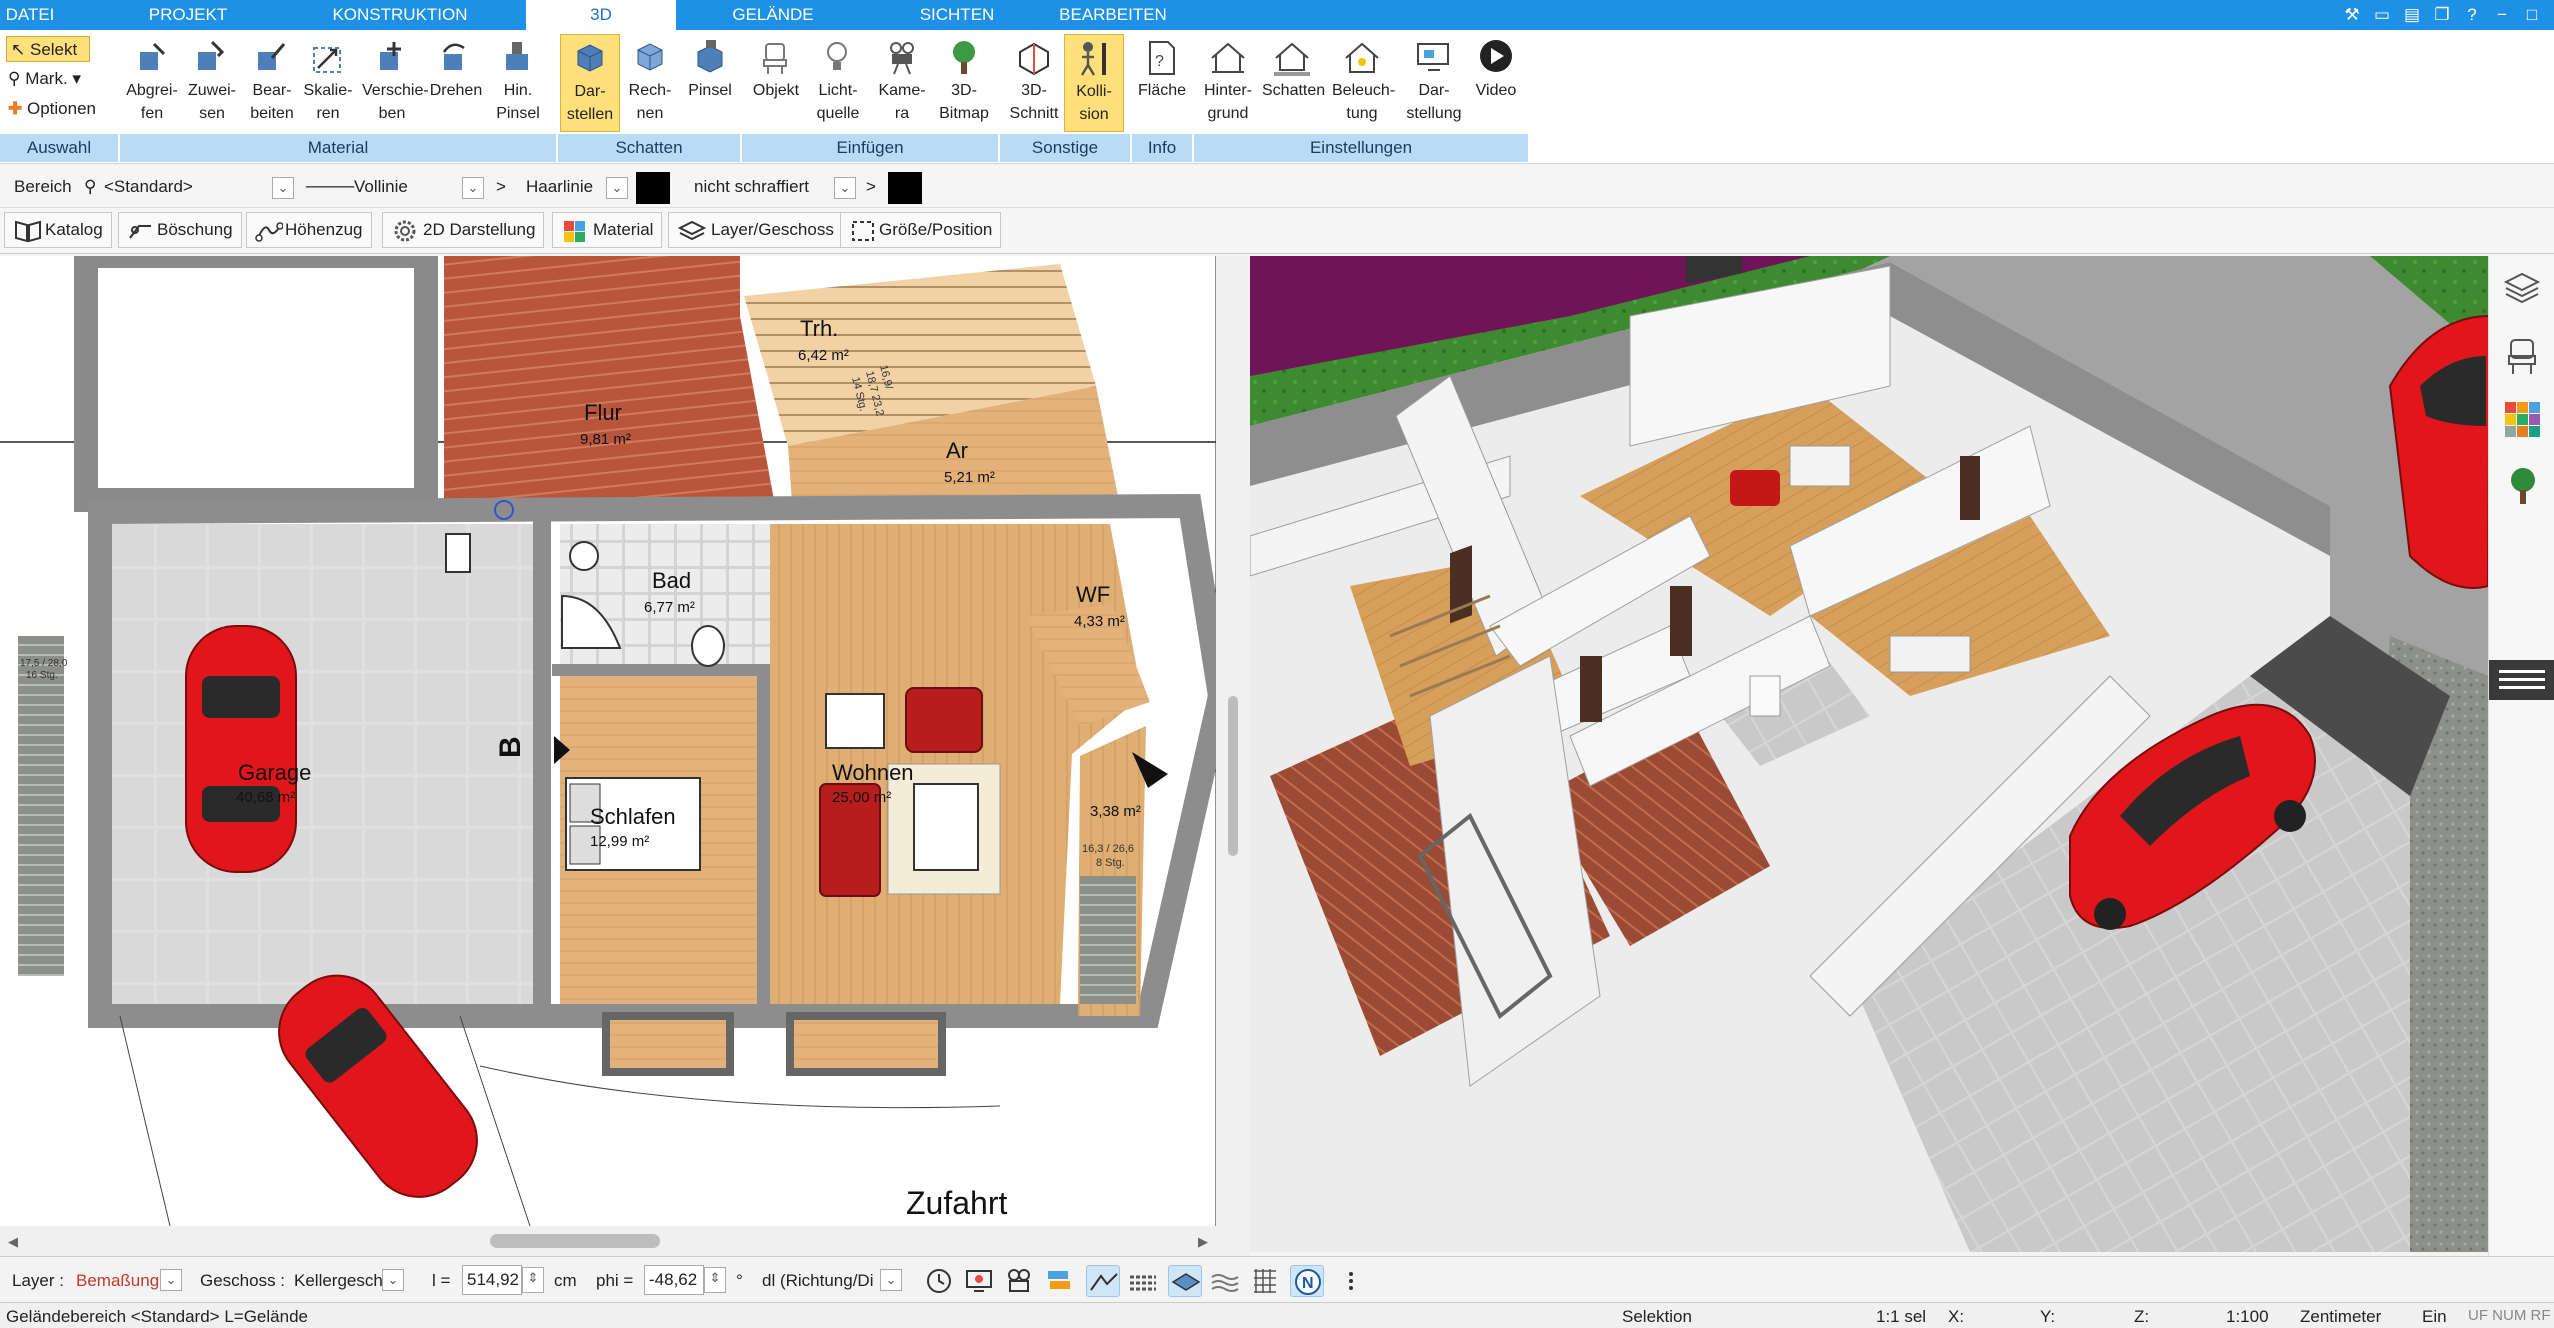 This screenshot has width=2554, height=1328. What do you see at coordinates (715, 1280) in the screenshot?
I see `phi-stepper: ⇕` at bounding box center [715, 1280].